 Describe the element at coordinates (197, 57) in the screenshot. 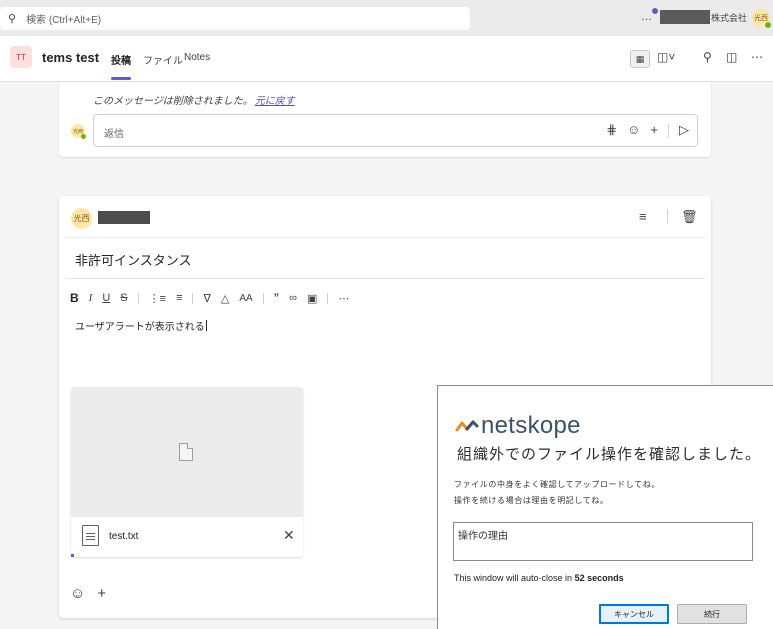

I see `tab-notes: Notes` at that location.